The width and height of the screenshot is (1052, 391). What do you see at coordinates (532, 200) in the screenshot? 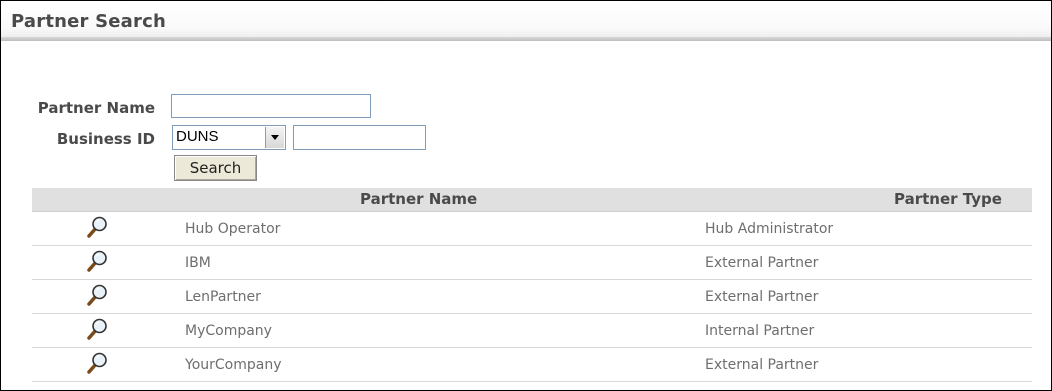
I see `table-header: Partner Name Partner Type` at bounding box center [532, 200].